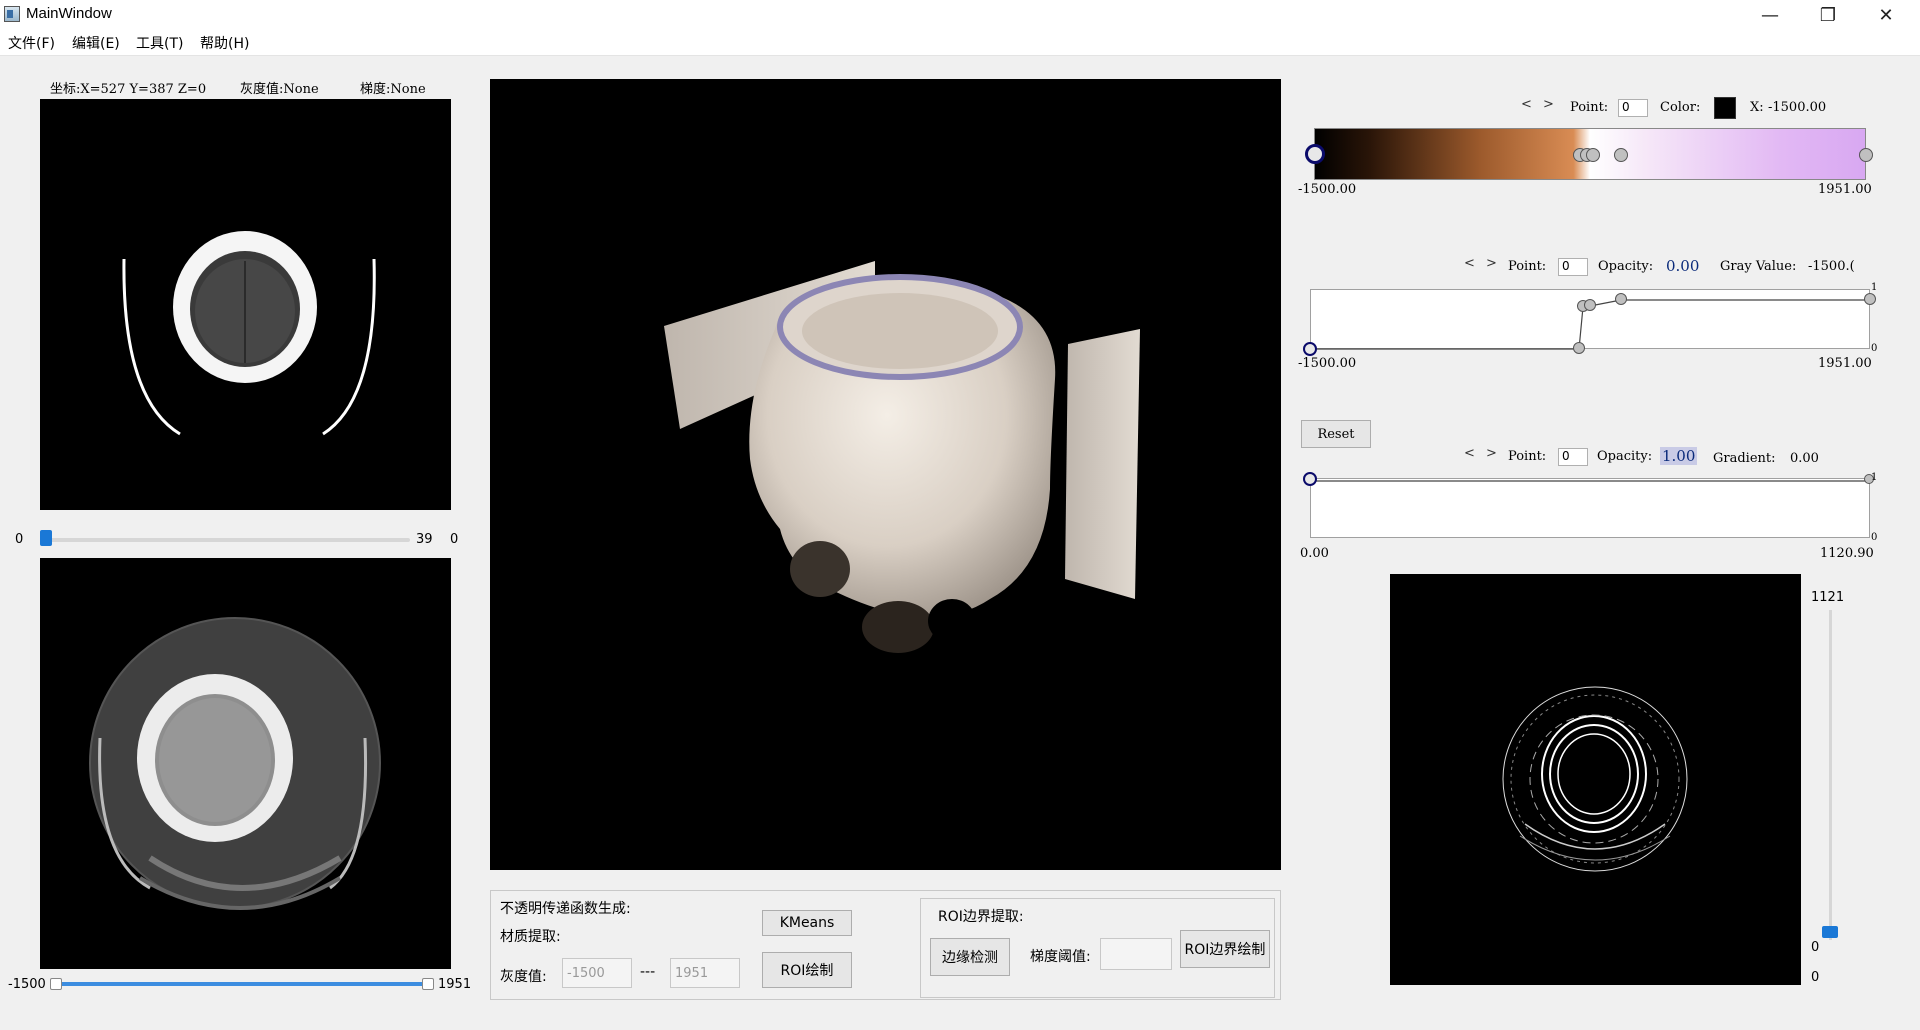 The width and height of the screenshot is (1920, 1030). I want to click on opacity-y-bottom: 0, so click(1874, 348).